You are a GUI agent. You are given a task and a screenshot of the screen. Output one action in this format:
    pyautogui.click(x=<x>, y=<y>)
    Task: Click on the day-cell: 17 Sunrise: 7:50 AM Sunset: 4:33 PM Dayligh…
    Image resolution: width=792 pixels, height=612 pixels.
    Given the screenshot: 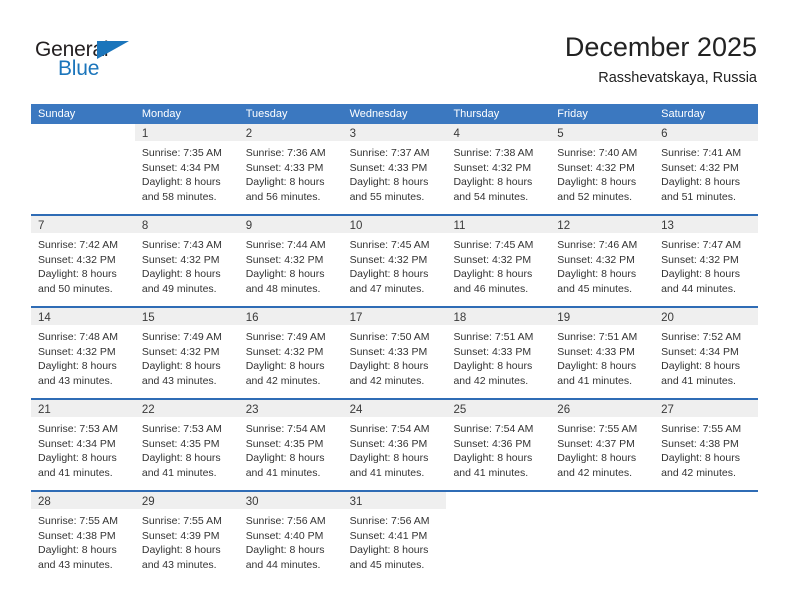 What is the action you would take?
    pyautogui.click(x=394, y=349)
    